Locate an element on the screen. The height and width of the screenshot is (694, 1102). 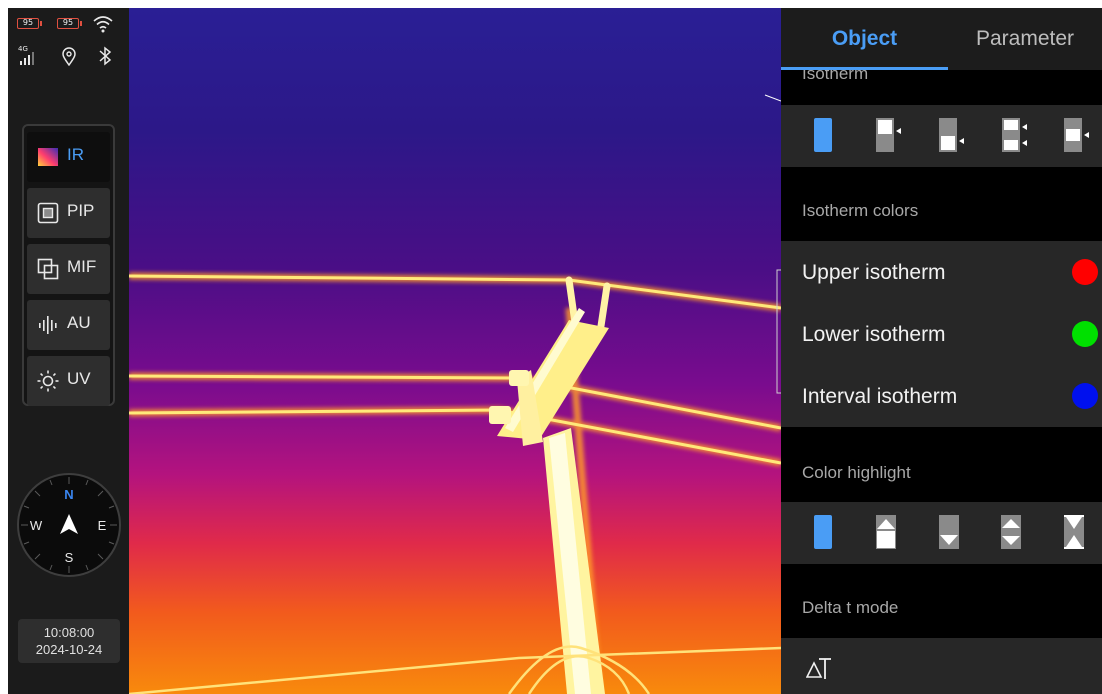
location-pin-icon is located at coordinates (69, 56).